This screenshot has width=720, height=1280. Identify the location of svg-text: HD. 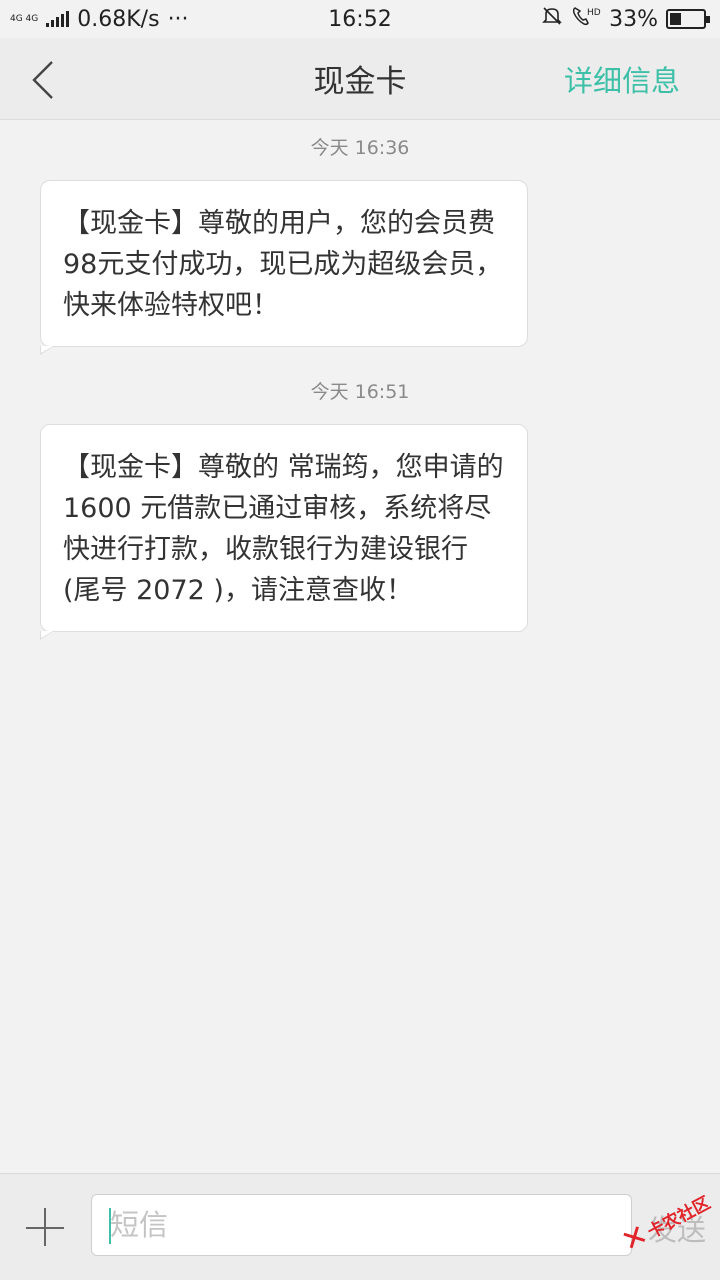
(594, 13).